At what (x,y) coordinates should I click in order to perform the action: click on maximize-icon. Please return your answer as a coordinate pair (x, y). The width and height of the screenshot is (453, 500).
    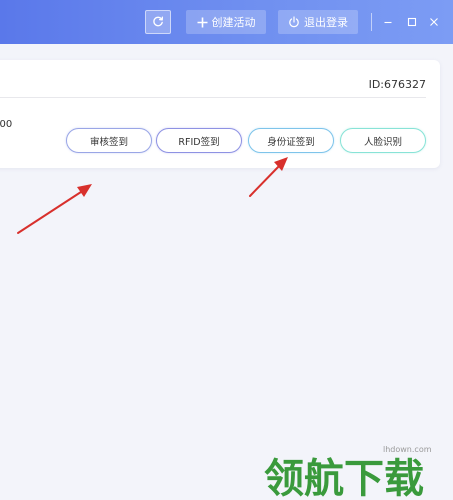
    Looking at the image, I should click on (412, 22).